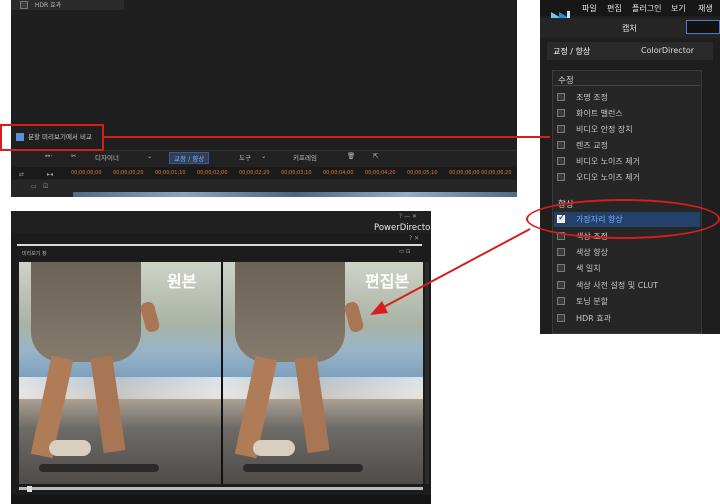  I want to click on menu-view: 보기, so click(678, 8).